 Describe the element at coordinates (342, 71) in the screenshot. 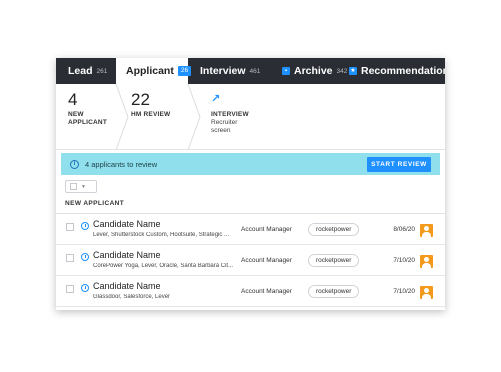

I see `tab-count: 342` at that location.